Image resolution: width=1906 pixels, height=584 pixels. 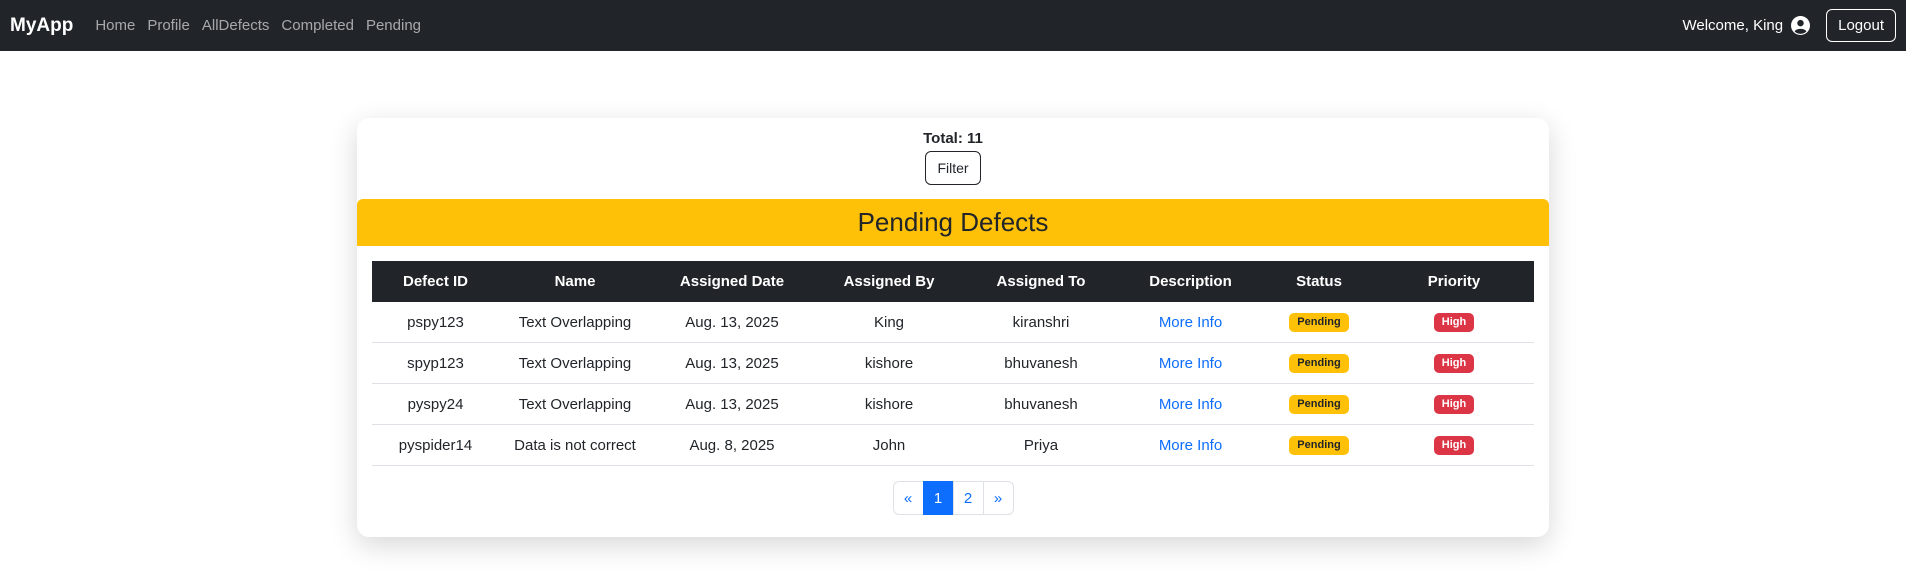 What do you see at coordinates (998, 498) in the screenshot?
I see `page-next-button: »` at bounding box center [998, 498].